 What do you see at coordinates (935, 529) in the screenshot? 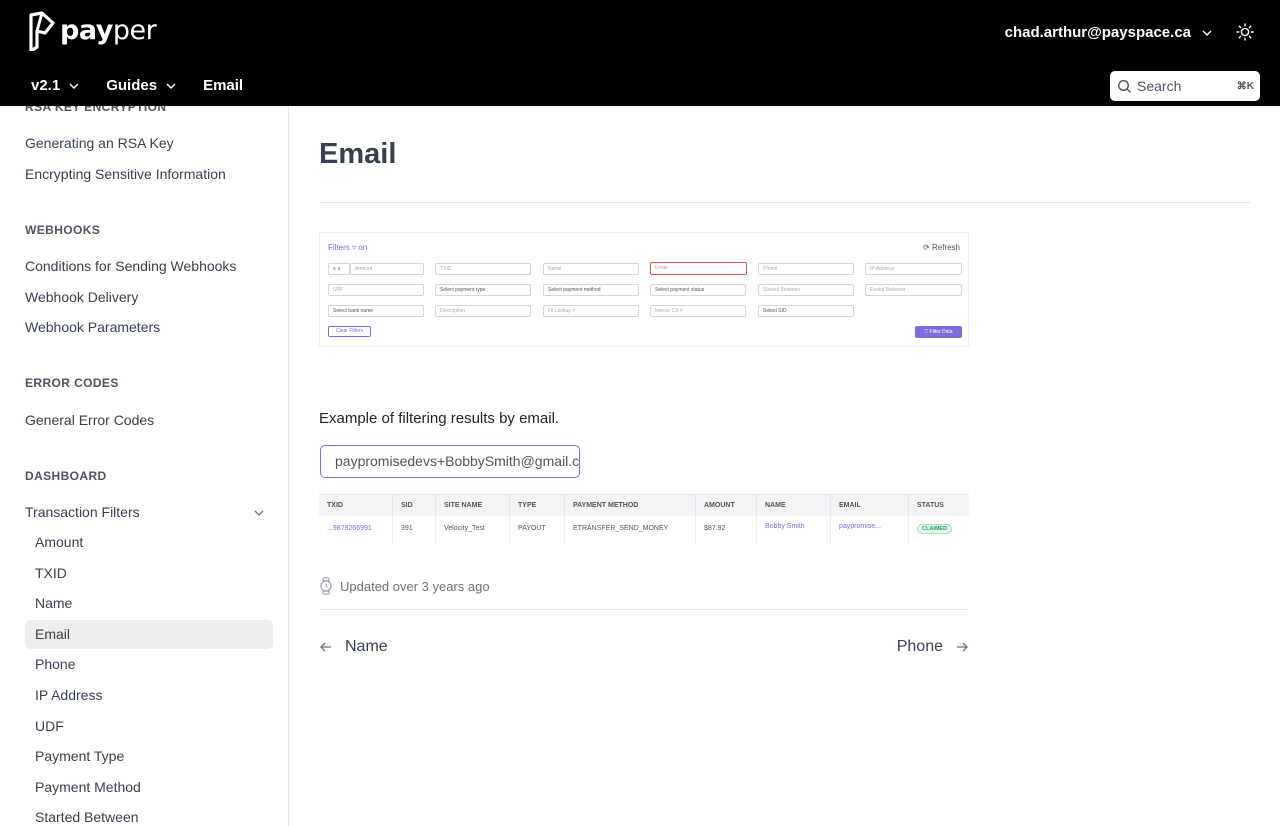
I see `status-badge: CLAIMED` at bounding box center [935, 529].